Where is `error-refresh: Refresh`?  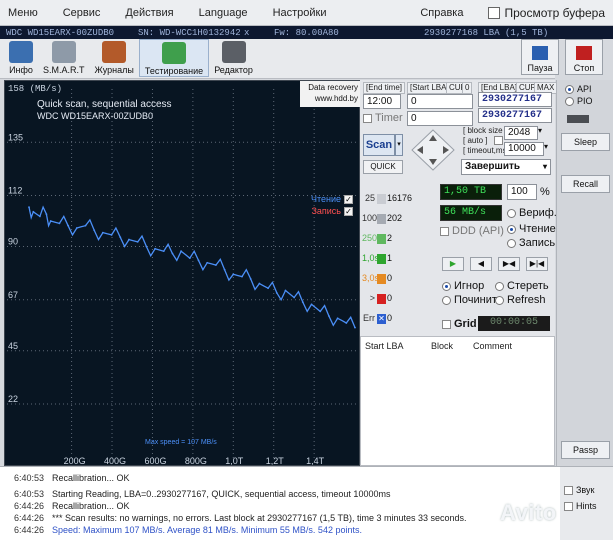
error-refresh: Refresh is located at coordinates (520, 300).